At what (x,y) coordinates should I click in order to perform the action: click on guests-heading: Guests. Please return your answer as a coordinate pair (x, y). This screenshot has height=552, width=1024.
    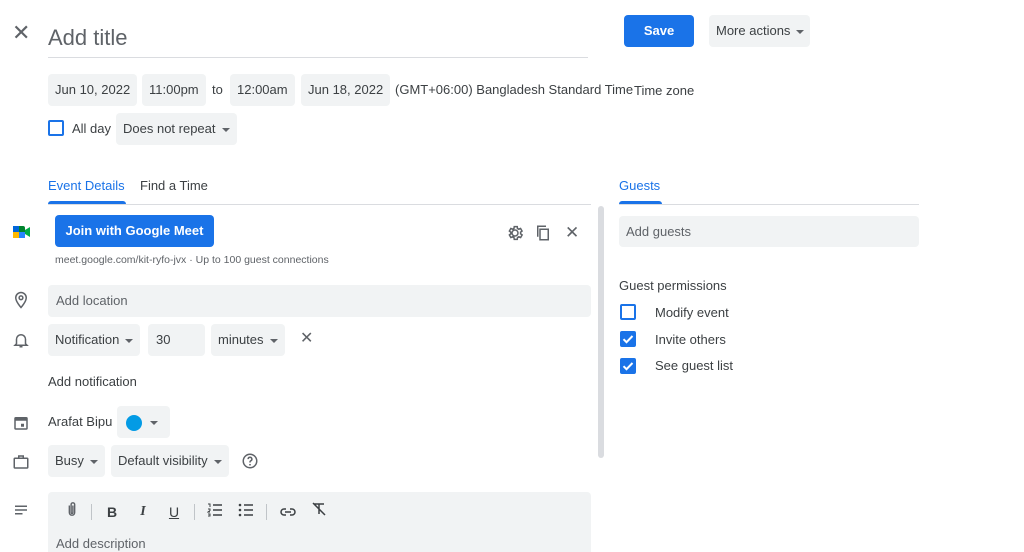
    Looking at the image, I should click on (640, 185).